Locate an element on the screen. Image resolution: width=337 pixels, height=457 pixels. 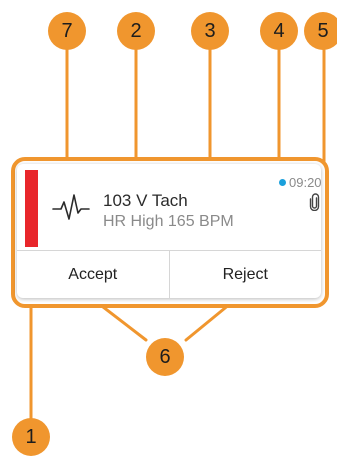
callout-3: 3 is located at coordinates (210, 31).